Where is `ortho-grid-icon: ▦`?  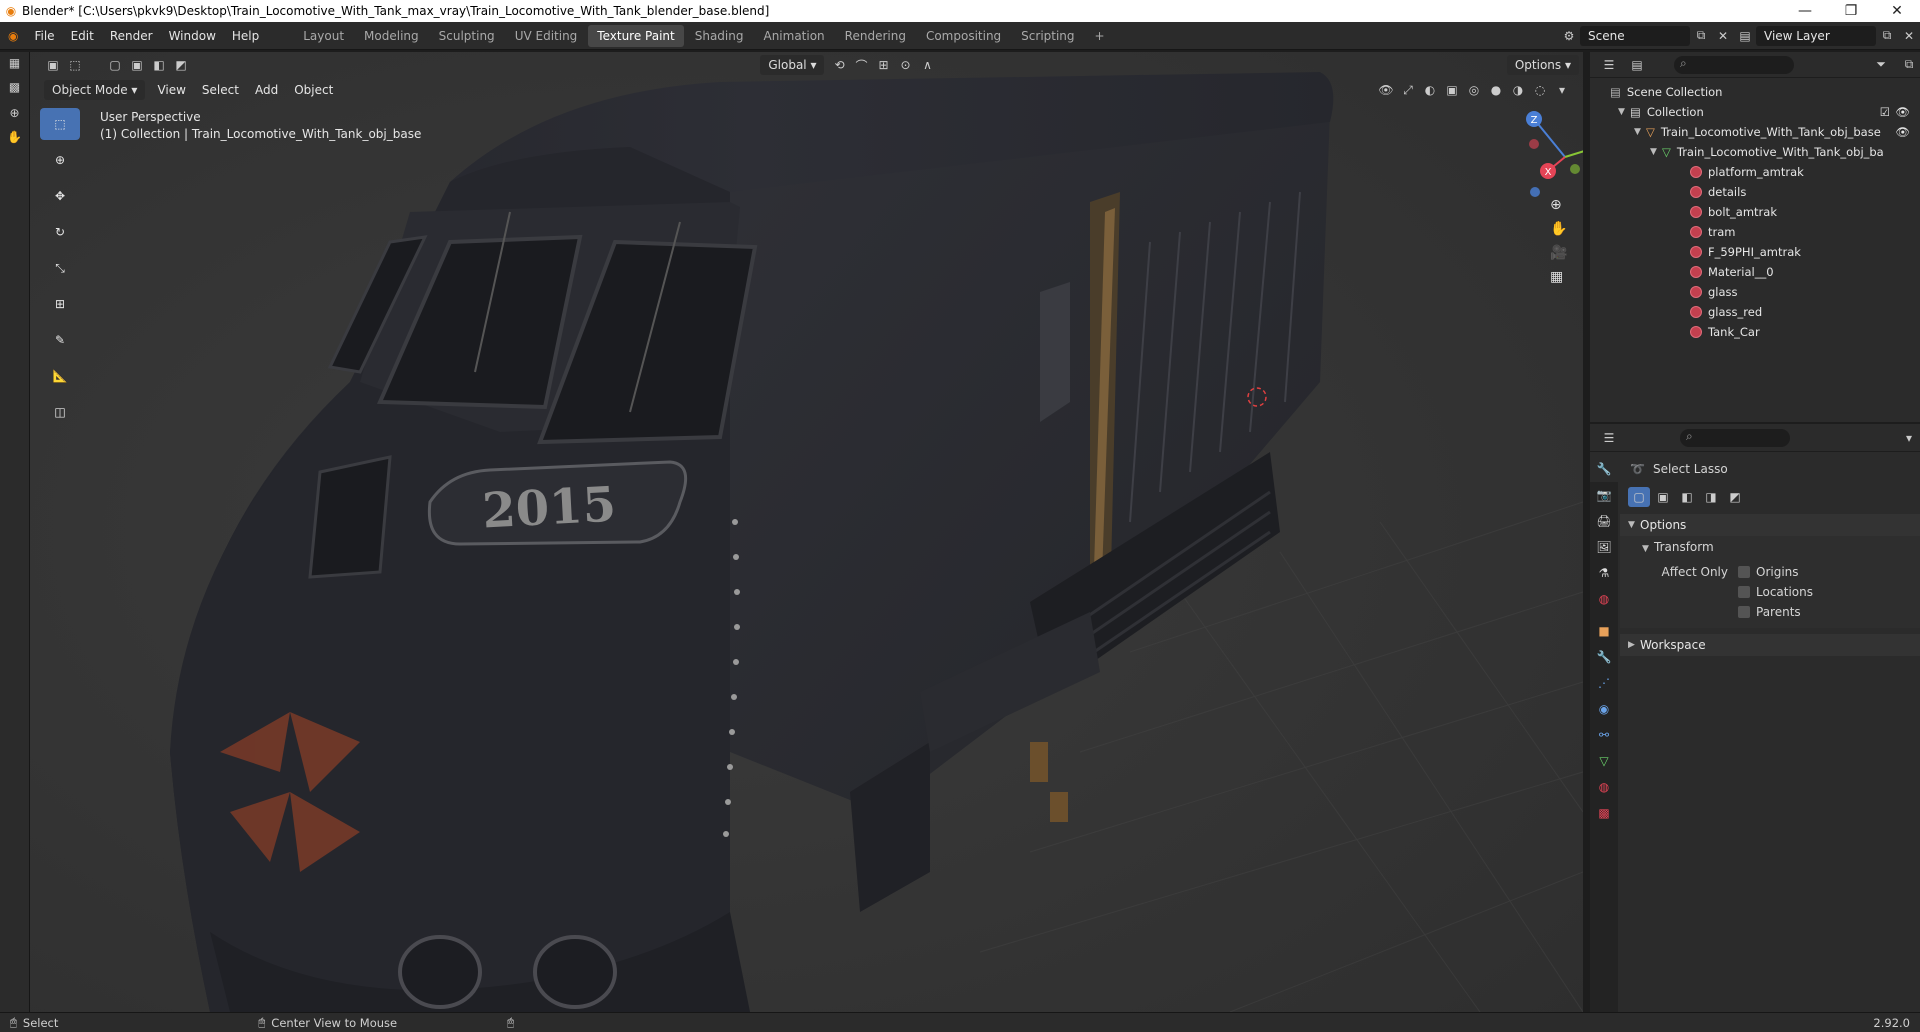 ortho-grid-icon: ▦ is located at coordinates (1558, 277).